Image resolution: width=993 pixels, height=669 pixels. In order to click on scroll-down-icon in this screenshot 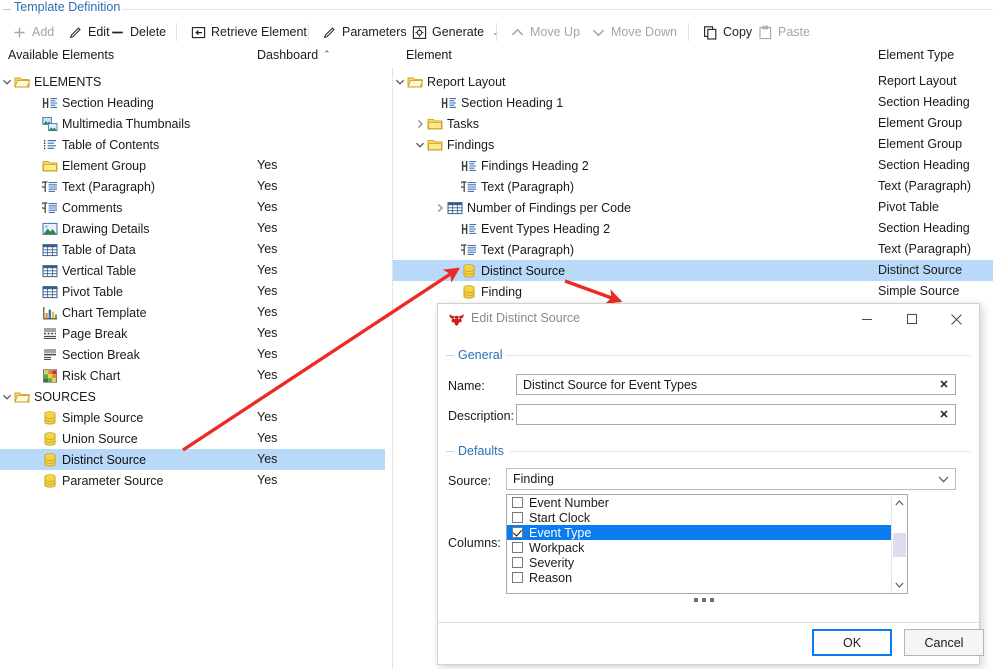, I will do `click(899, 585)`.